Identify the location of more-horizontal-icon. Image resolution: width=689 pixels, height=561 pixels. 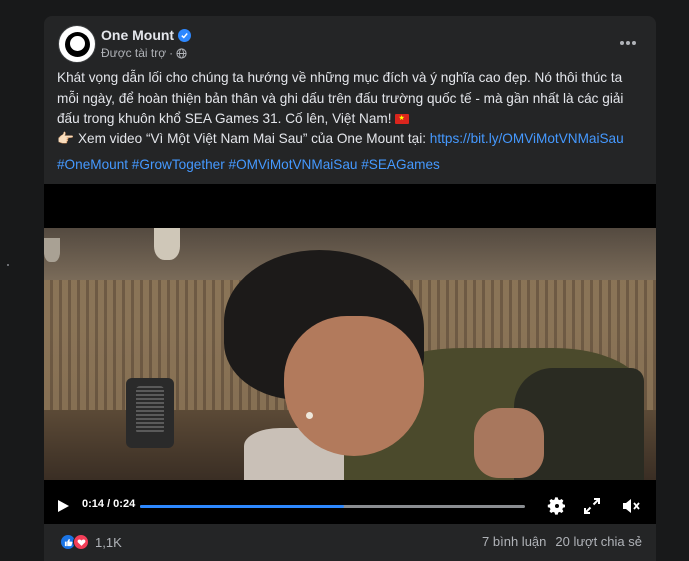
(628, 43).